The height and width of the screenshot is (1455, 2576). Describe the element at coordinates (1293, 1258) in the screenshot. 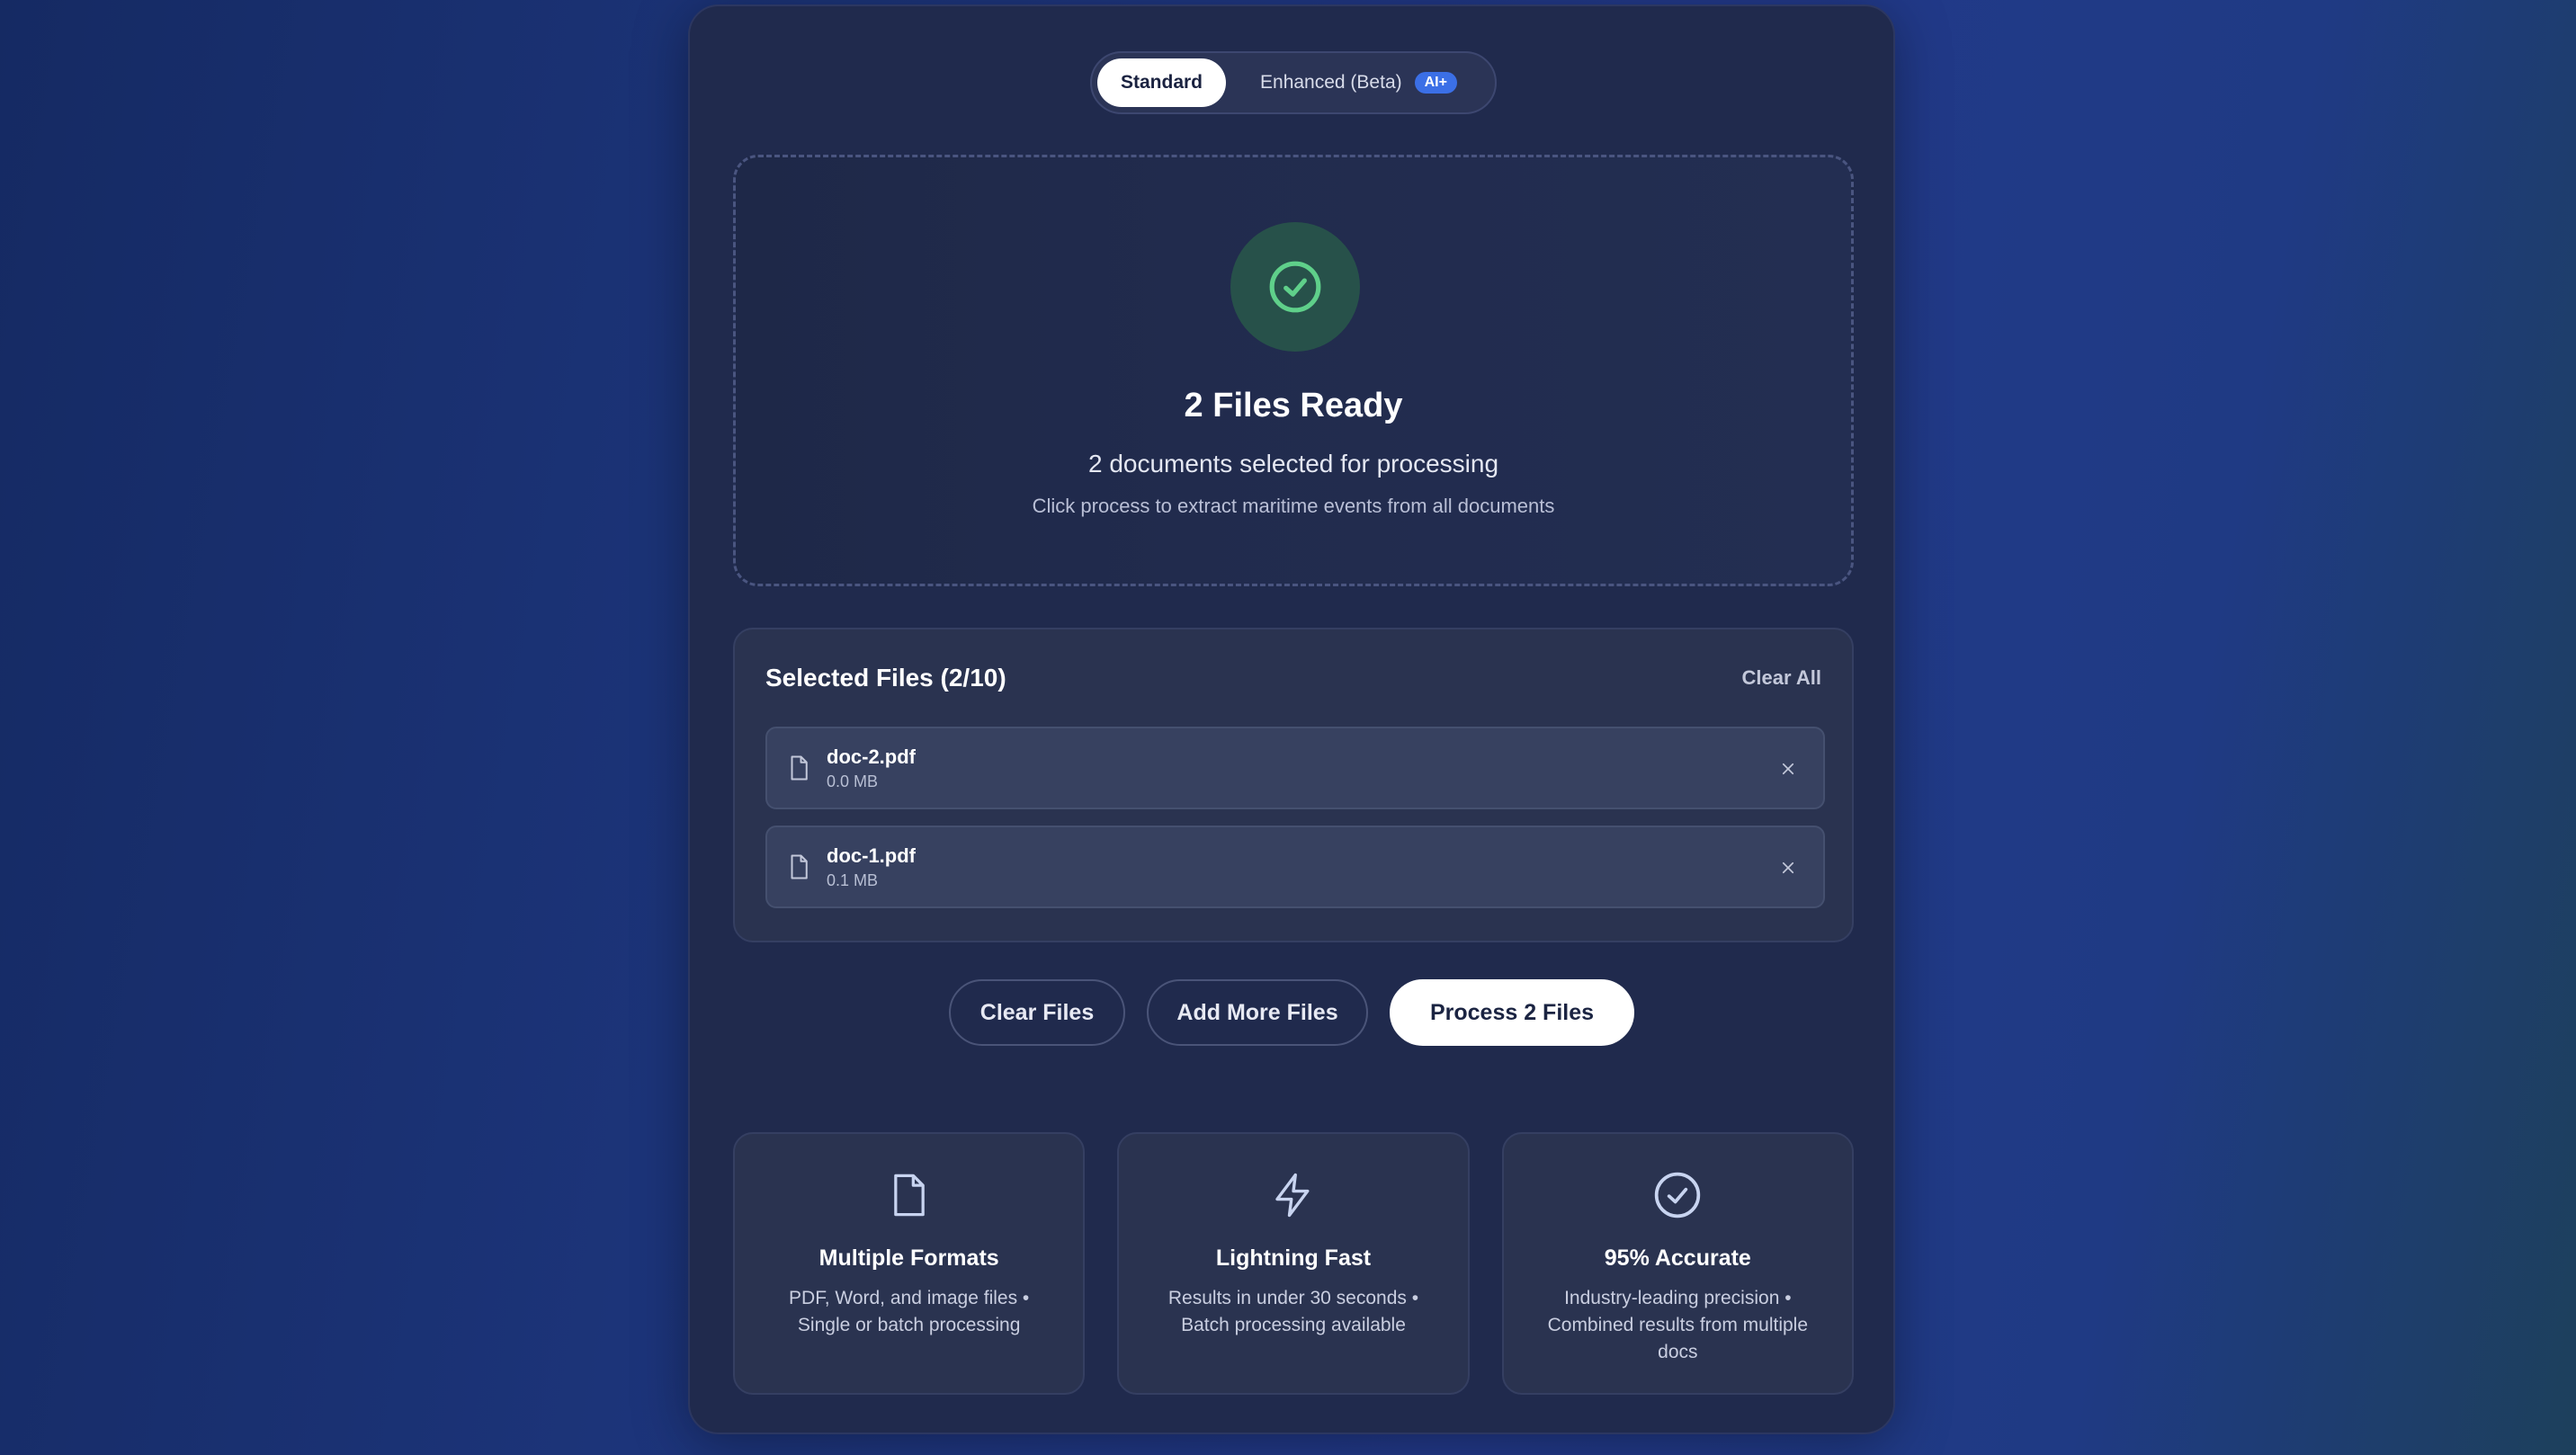

I see `feature-title: Lightning Fast` at that location.